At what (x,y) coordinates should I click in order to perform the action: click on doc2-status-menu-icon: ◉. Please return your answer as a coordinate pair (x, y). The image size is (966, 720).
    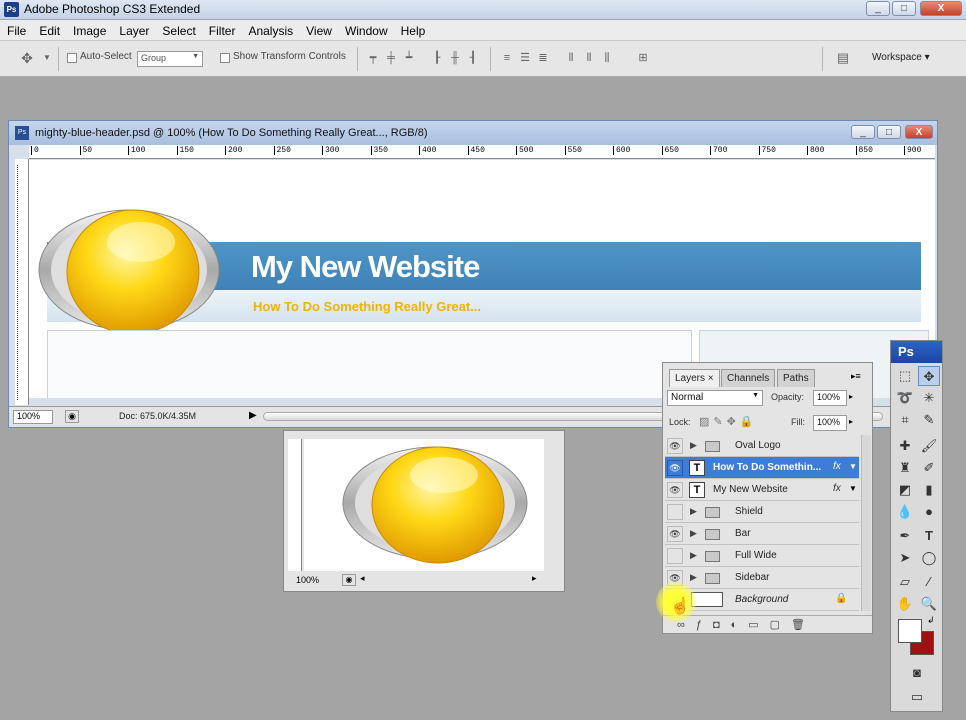
    Looking at the image, I should click on (349, 580).